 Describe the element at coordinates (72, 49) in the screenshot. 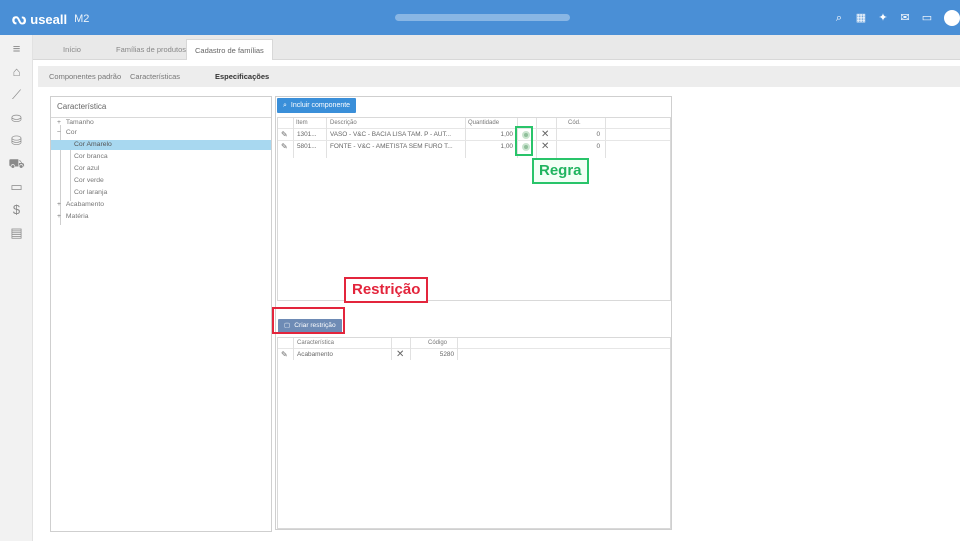

I see `tab-inicio: Início` at that location.